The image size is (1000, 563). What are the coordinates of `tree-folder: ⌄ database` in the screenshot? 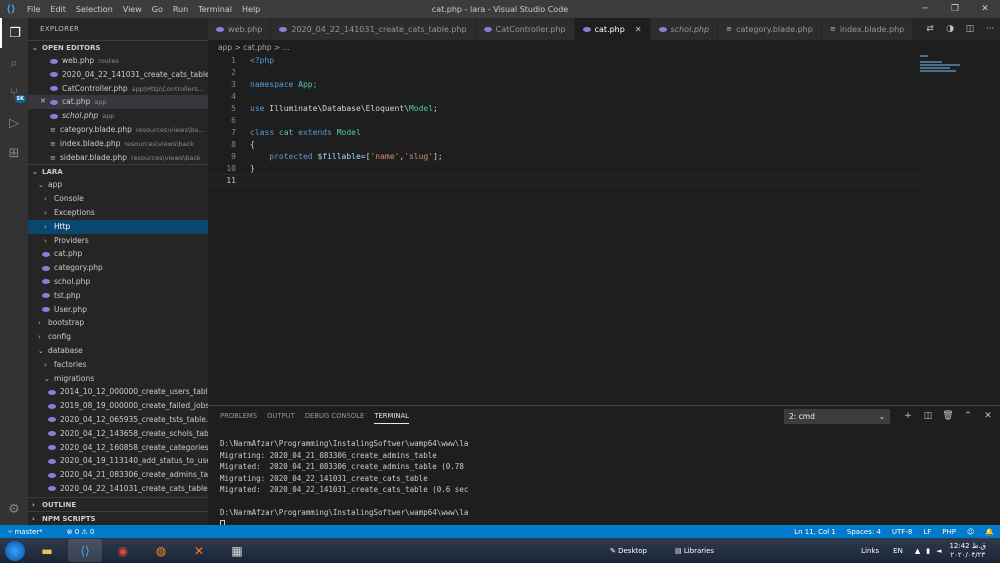 It's located at (118, 351).